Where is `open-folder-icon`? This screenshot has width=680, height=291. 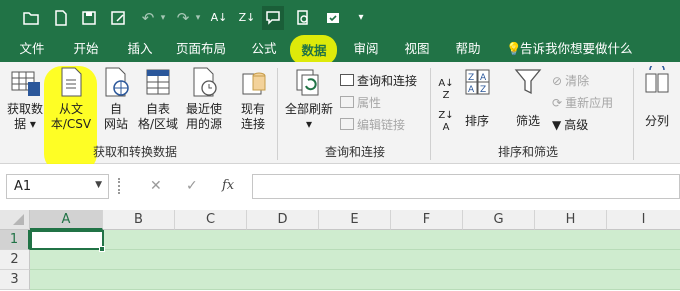 open-folder-icon is located at coordinates (31, 18).